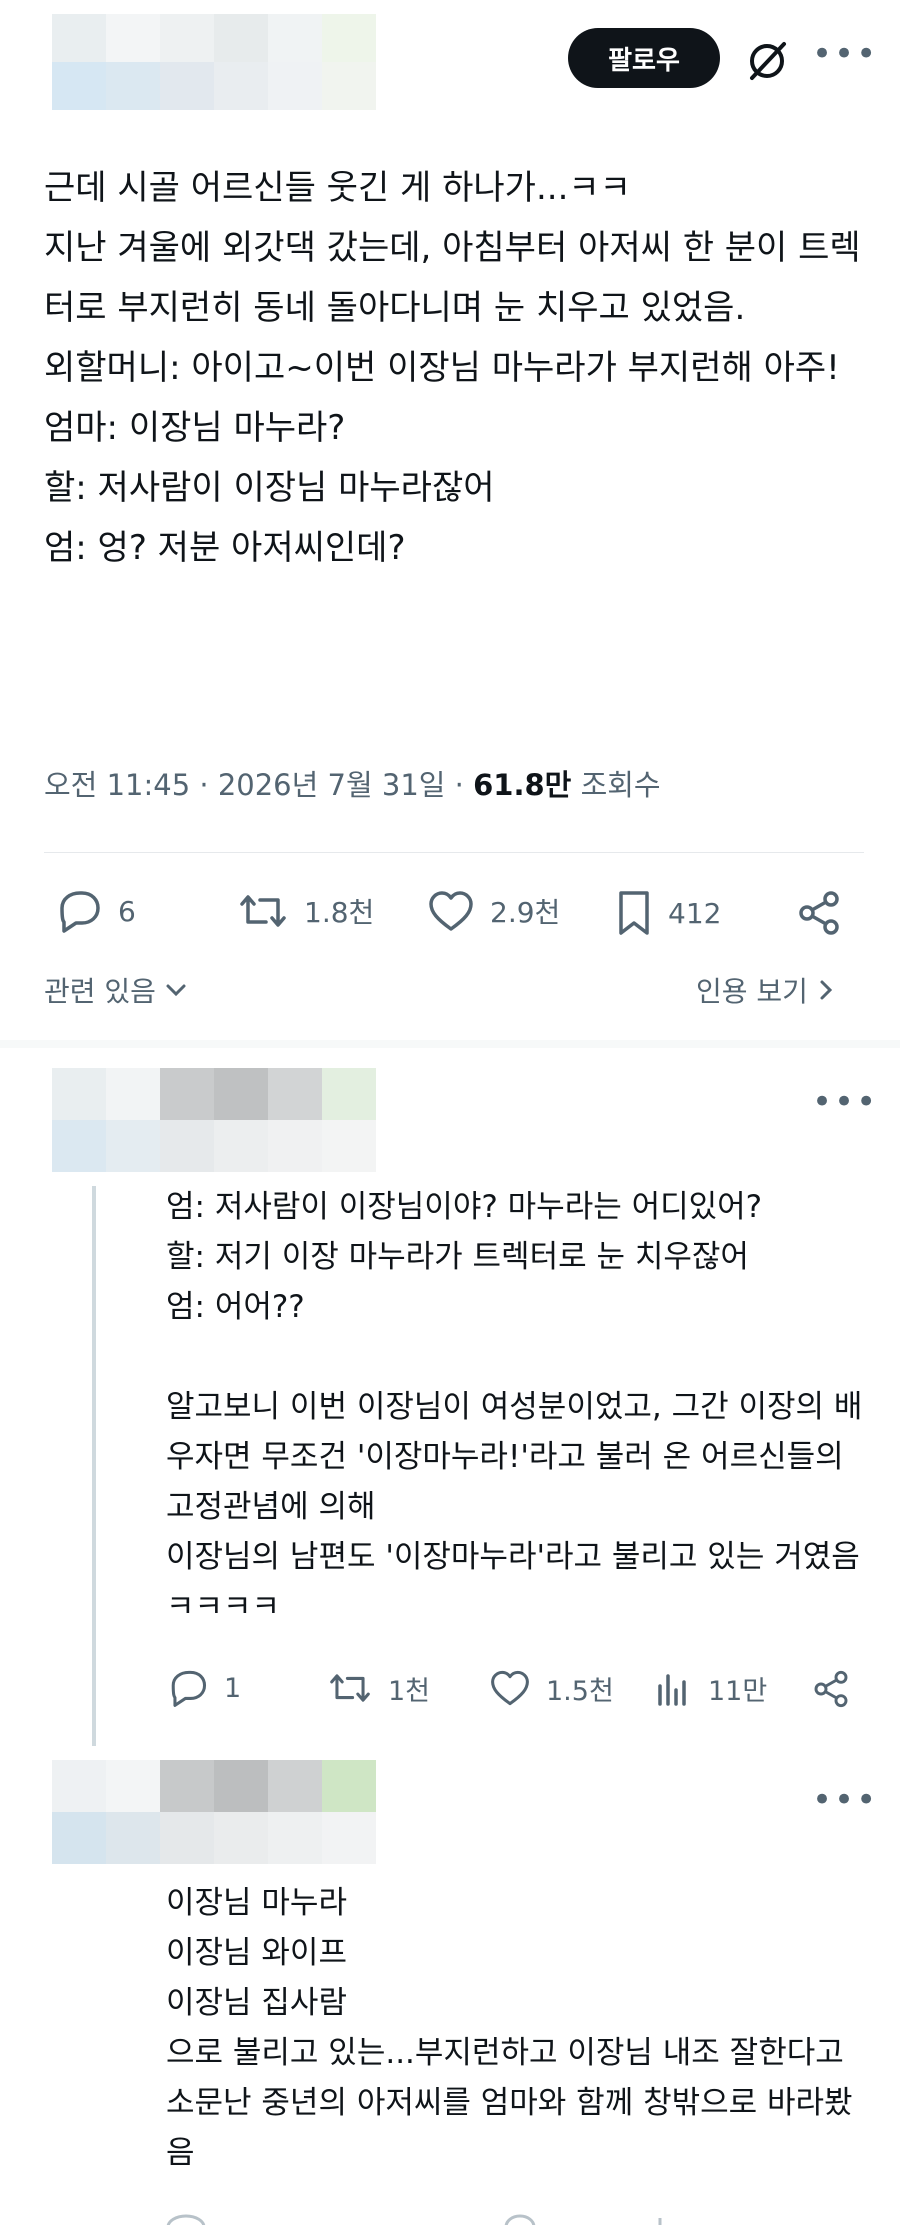 The height and width of the screenshot is (2225, 900). What do you see at coordinates (845, 54) in the screenshot?
I see `more-icon: •••` at bounding box center [845, 54].